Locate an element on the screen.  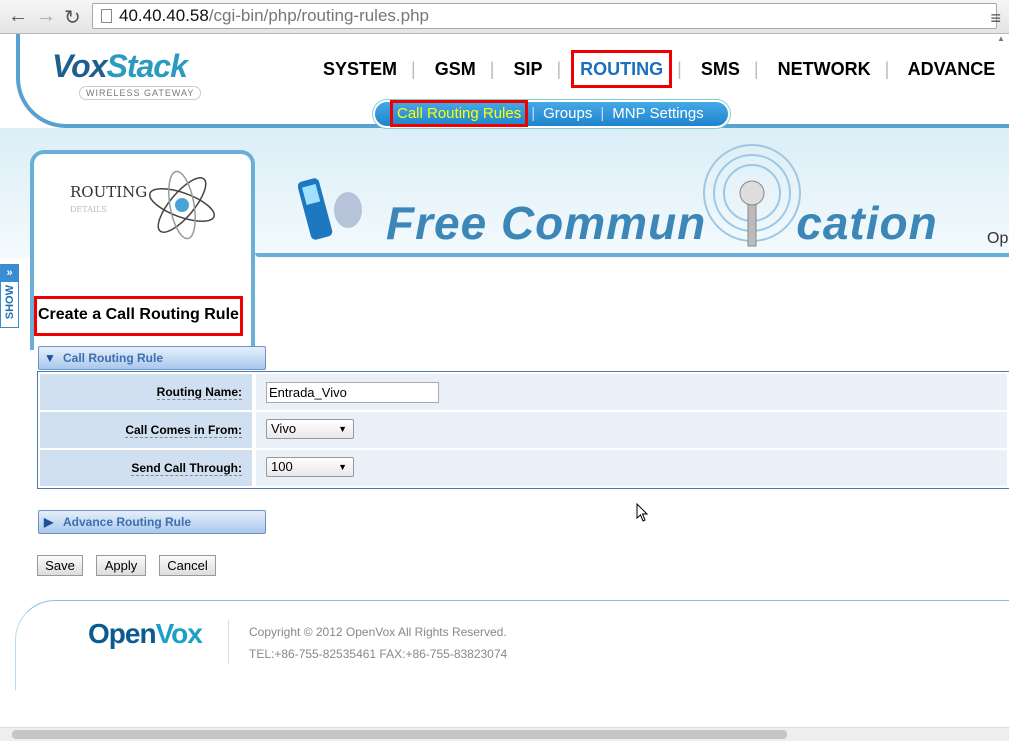
antenna-icon is located at coordinates (752, 195).